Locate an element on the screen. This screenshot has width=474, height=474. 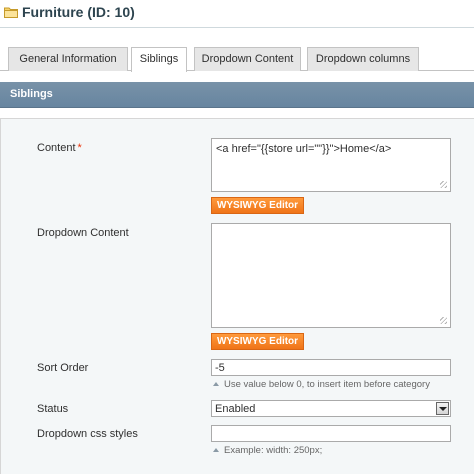
page-header: Furniture (ID: 10) is located at coordinates (237, 14).